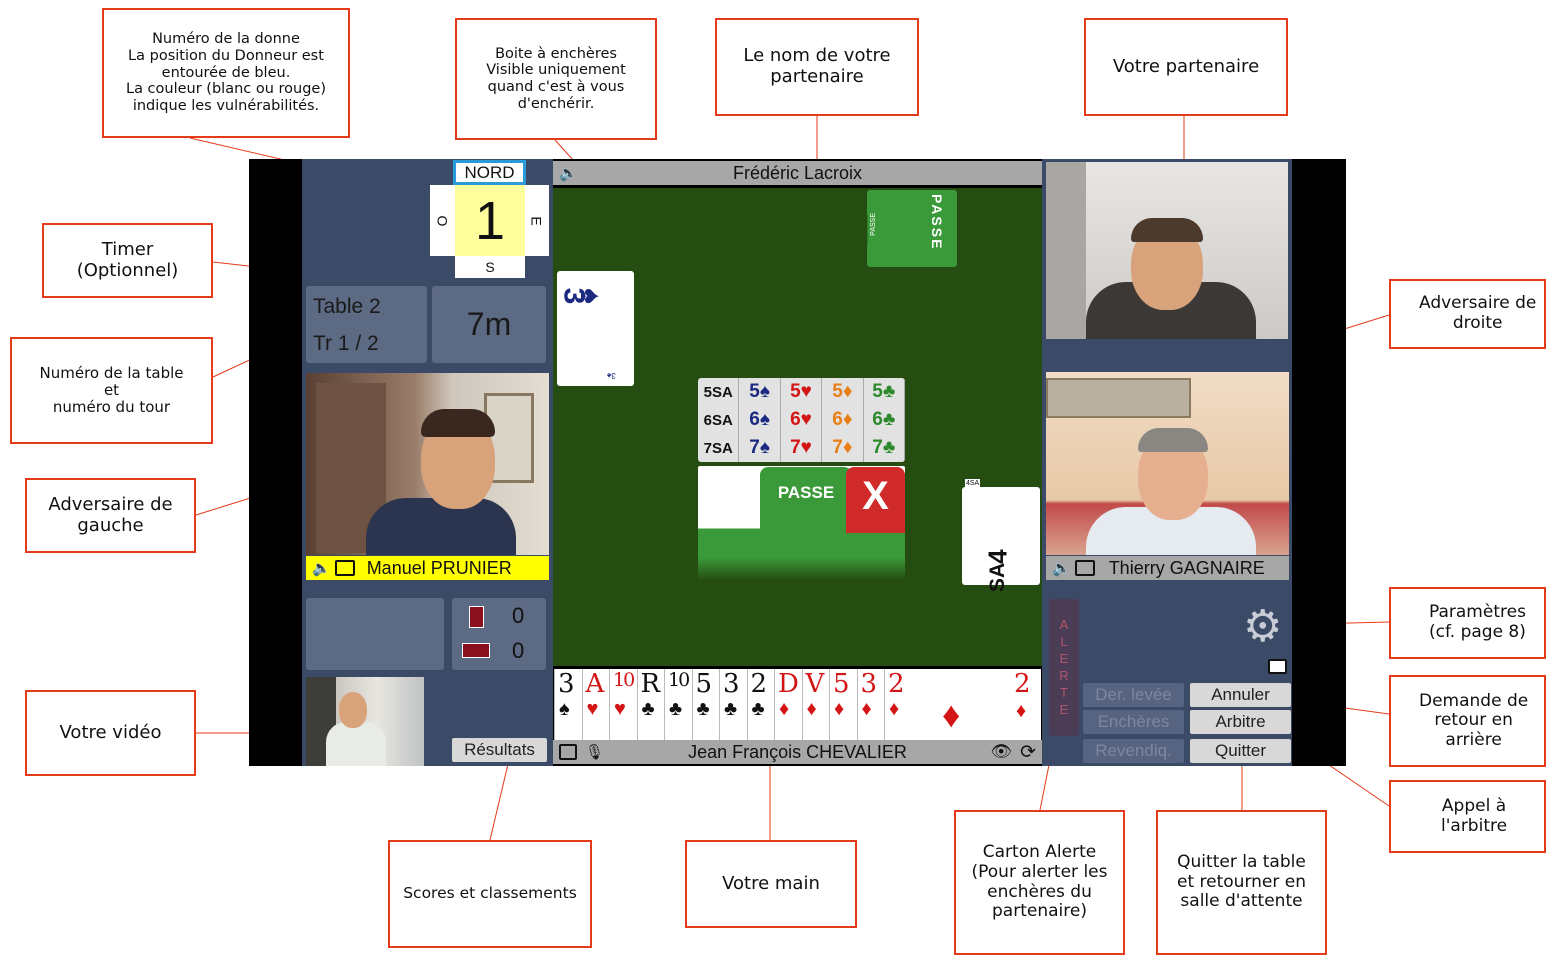 This screenshot has height=955, width=1546. I want to click on quit-button: Quitter, so click(1240, 751).